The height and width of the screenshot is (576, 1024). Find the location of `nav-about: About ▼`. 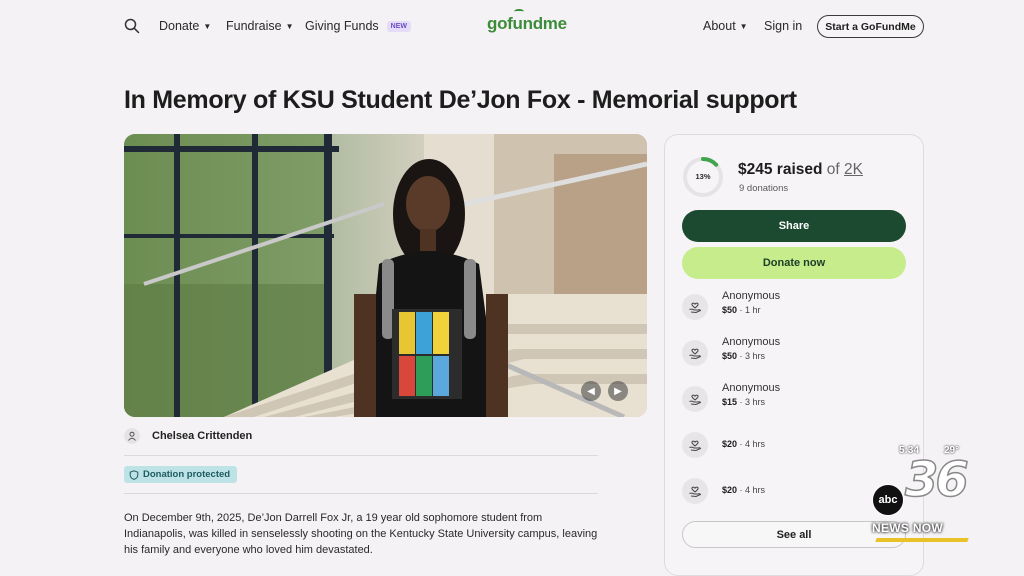

nav-about: About ▼ is located at coordinates (725, 26).